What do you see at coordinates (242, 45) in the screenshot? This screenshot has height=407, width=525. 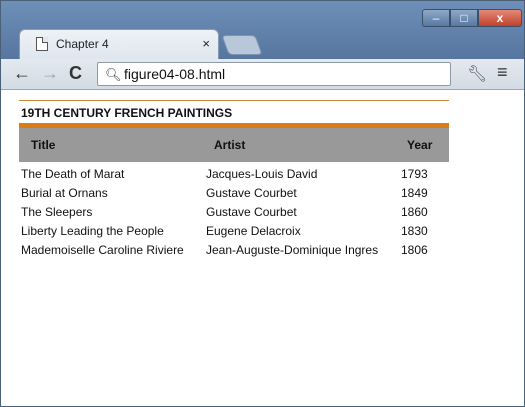 I see `new-tab-button` at bounding box center [242, 45].